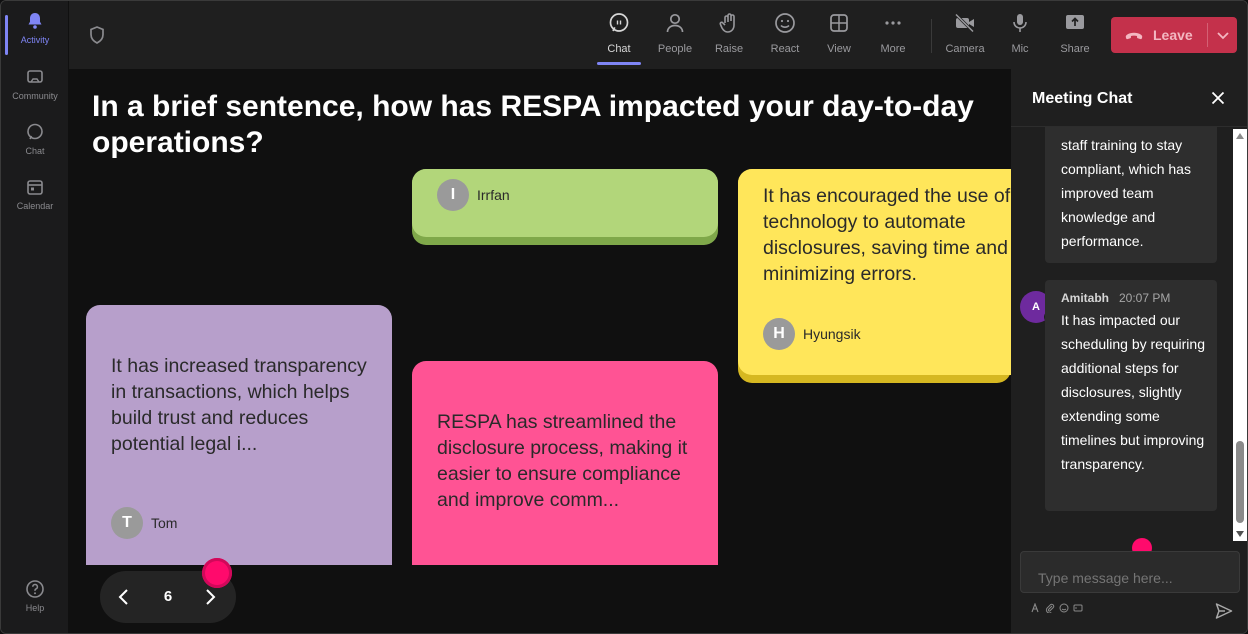 This screenshot has width=1248, height=634. I want to click on mic-icon, so click(1020, 23).